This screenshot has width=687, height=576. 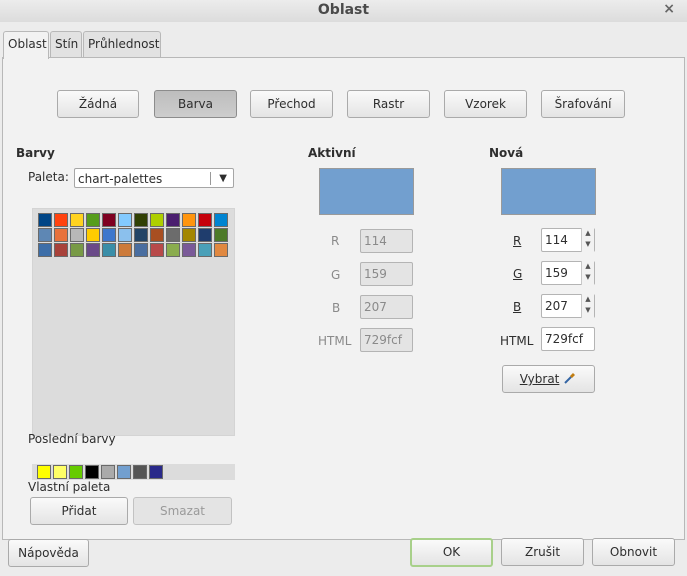 I want to click on active-r-label: R, so click(x=335, y=241).